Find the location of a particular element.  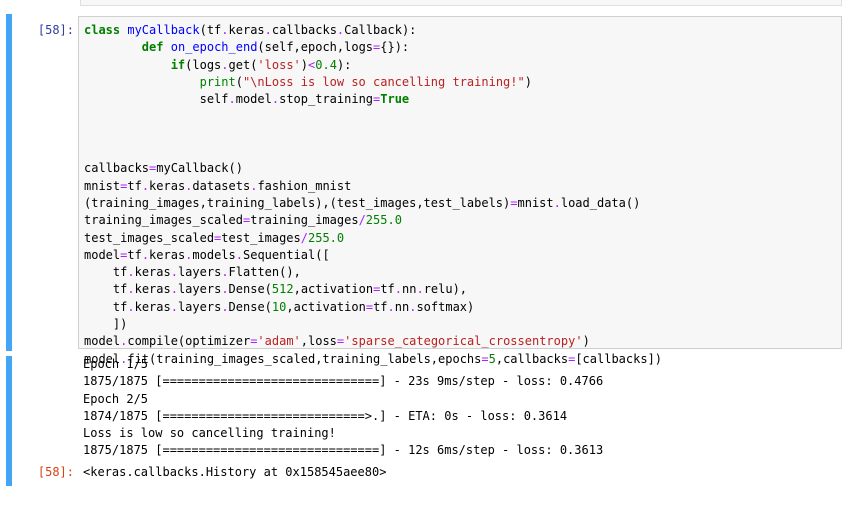

code-token: 'adam' is located at coordinates (279, 341).